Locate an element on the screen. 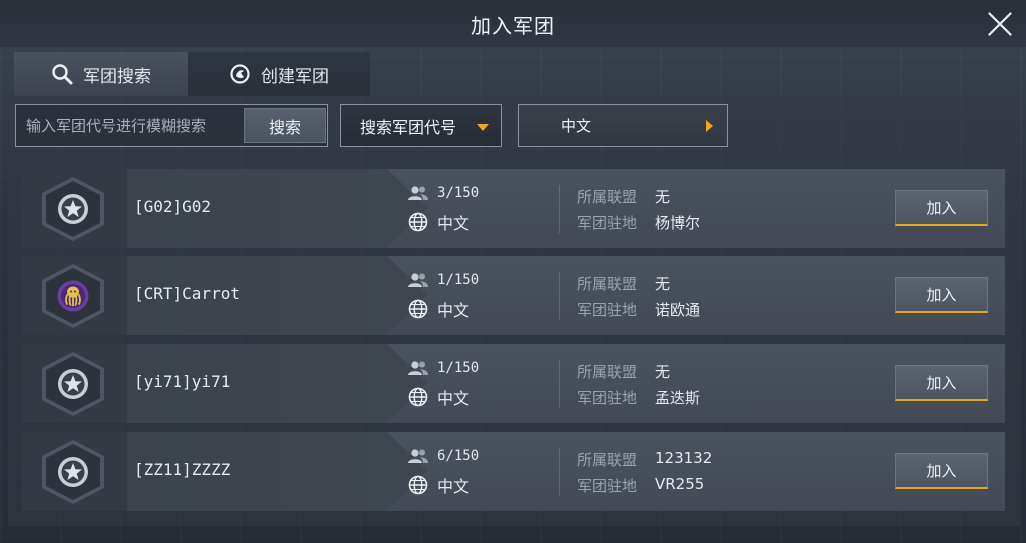 The height and width of the screenshot is (543, 1026). tab-label: 军团搜索 is located at coordinates (117, 76).